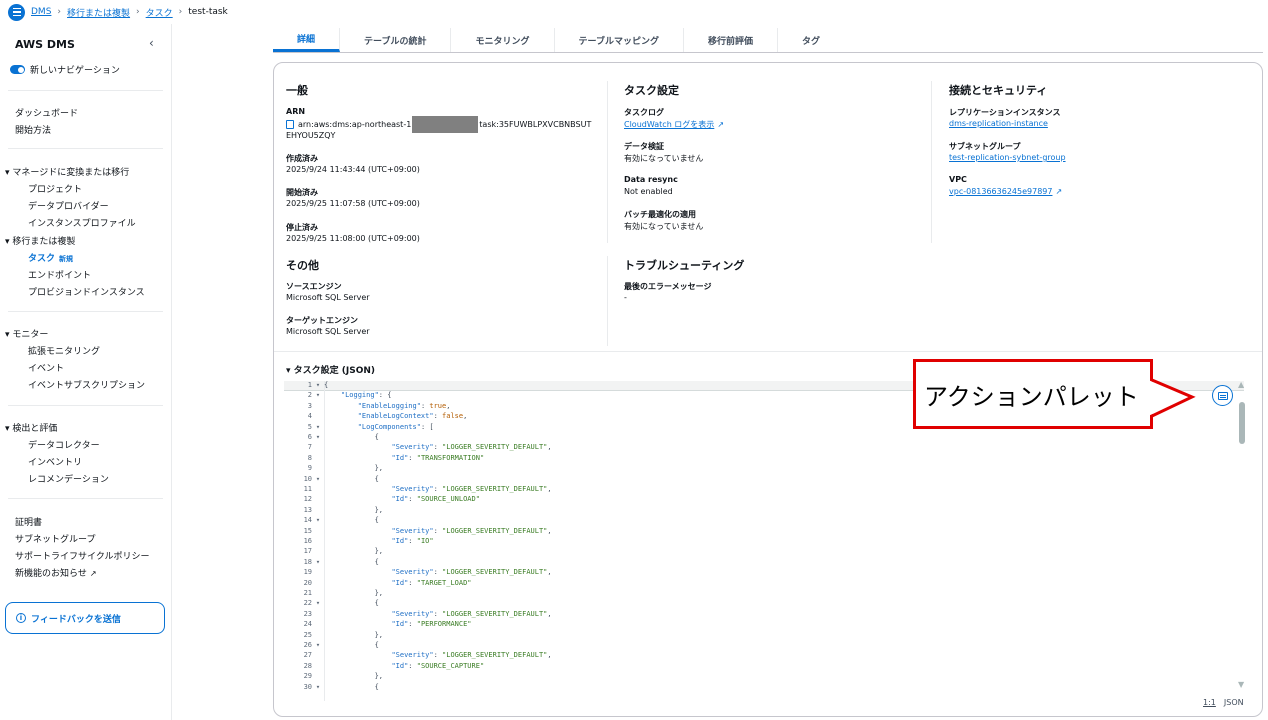 This screenshot has width=1268, height=720. Describe the element at coordinates (44, 242) in the screenshot. I see `group-label: 移行または複製` at that location.